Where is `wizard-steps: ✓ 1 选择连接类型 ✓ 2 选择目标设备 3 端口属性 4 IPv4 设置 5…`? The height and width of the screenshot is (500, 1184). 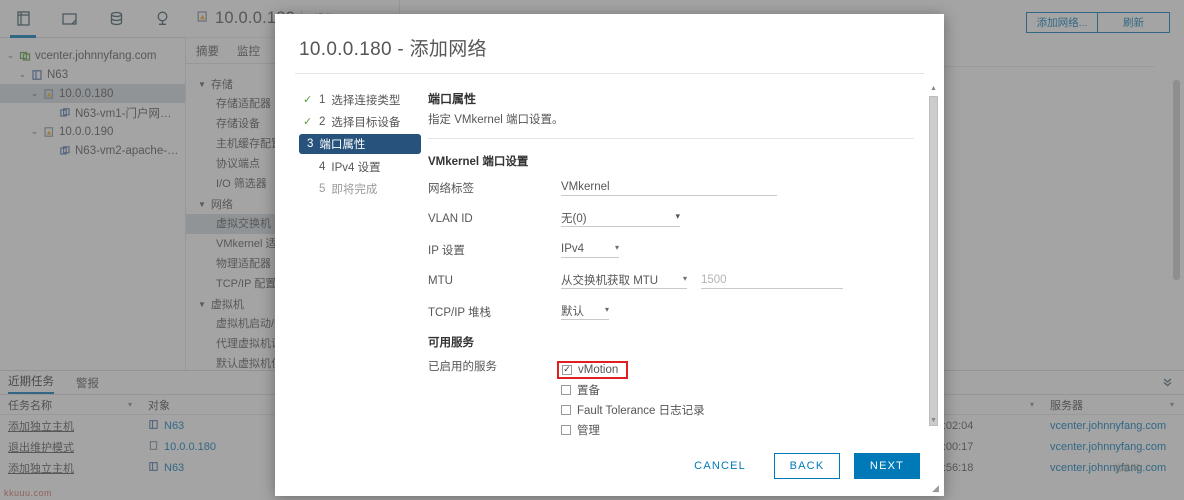 wizard-steps: ✓ 1 选择连接类型 ✓ 2 选择目标设备 3 端口属性 4 IPv4 设置 5… is located at coordinates (348, 255).